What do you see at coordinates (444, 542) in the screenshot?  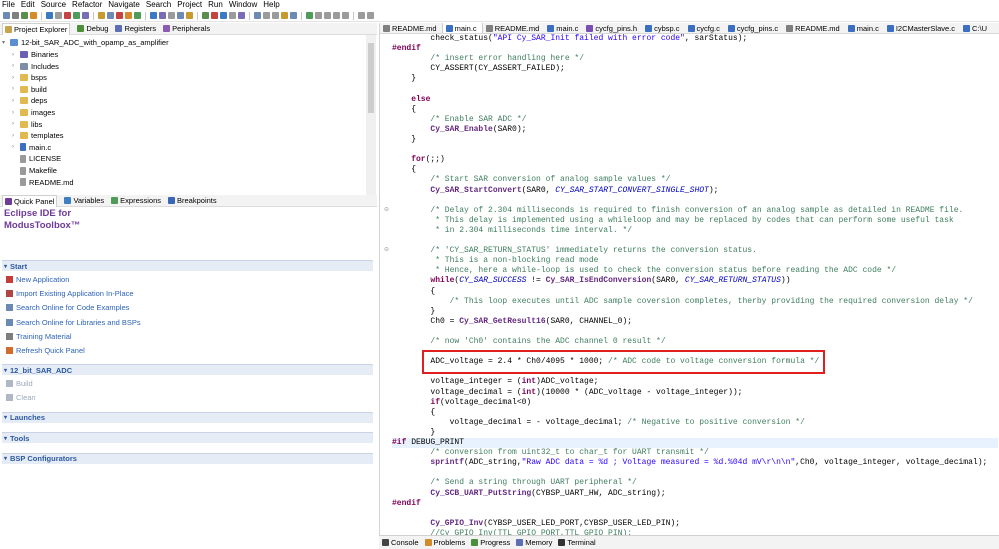 I see `bottom-tab-problems: Problems` at bounding box center [444, 542].